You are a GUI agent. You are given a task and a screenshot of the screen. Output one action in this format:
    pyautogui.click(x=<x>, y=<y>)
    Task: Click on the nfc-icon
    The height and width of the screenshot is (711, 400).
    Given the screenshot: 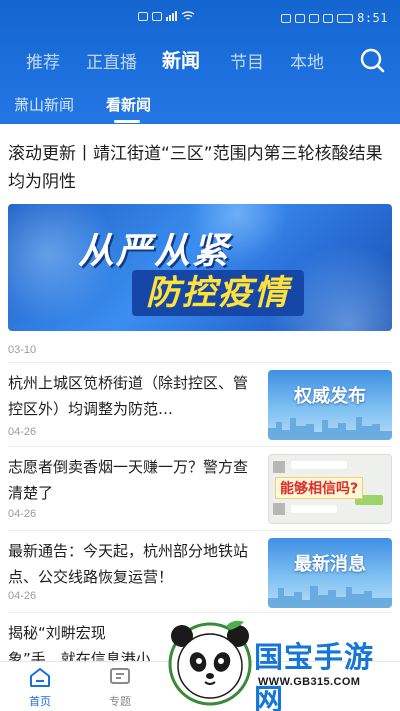 What is the action you would take?
    pyautogui.click(x=286, y=18)
    